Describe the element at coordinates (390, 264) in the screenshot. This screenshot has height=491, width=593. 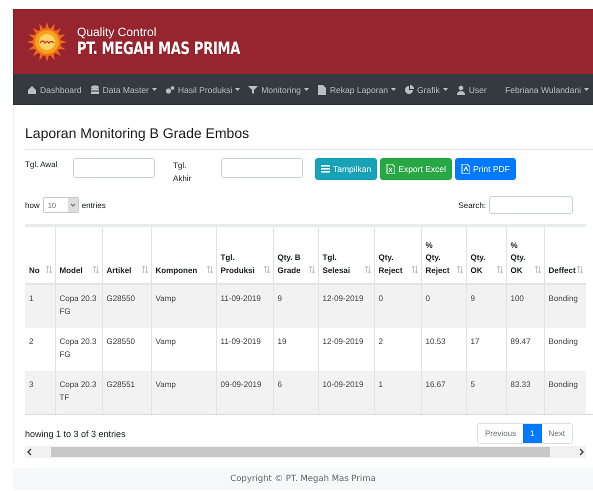
I see `column-header: Qty. Reject` at that location.